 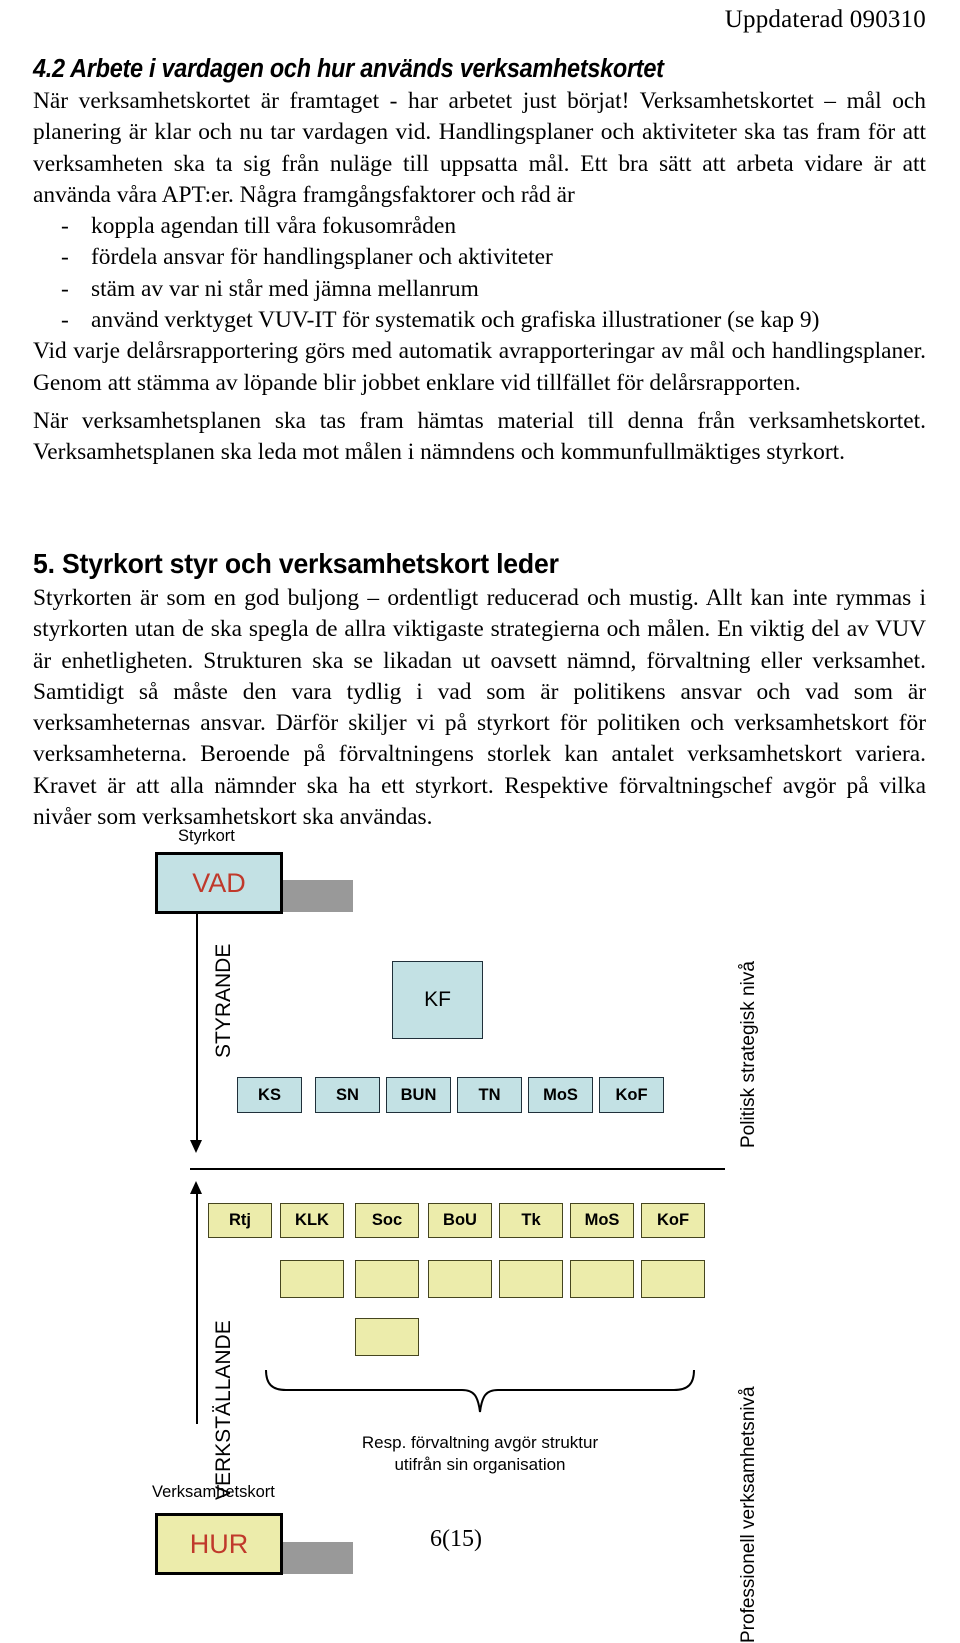 I want to click on political-box-sn: SN, so click(x=347, y=1095).